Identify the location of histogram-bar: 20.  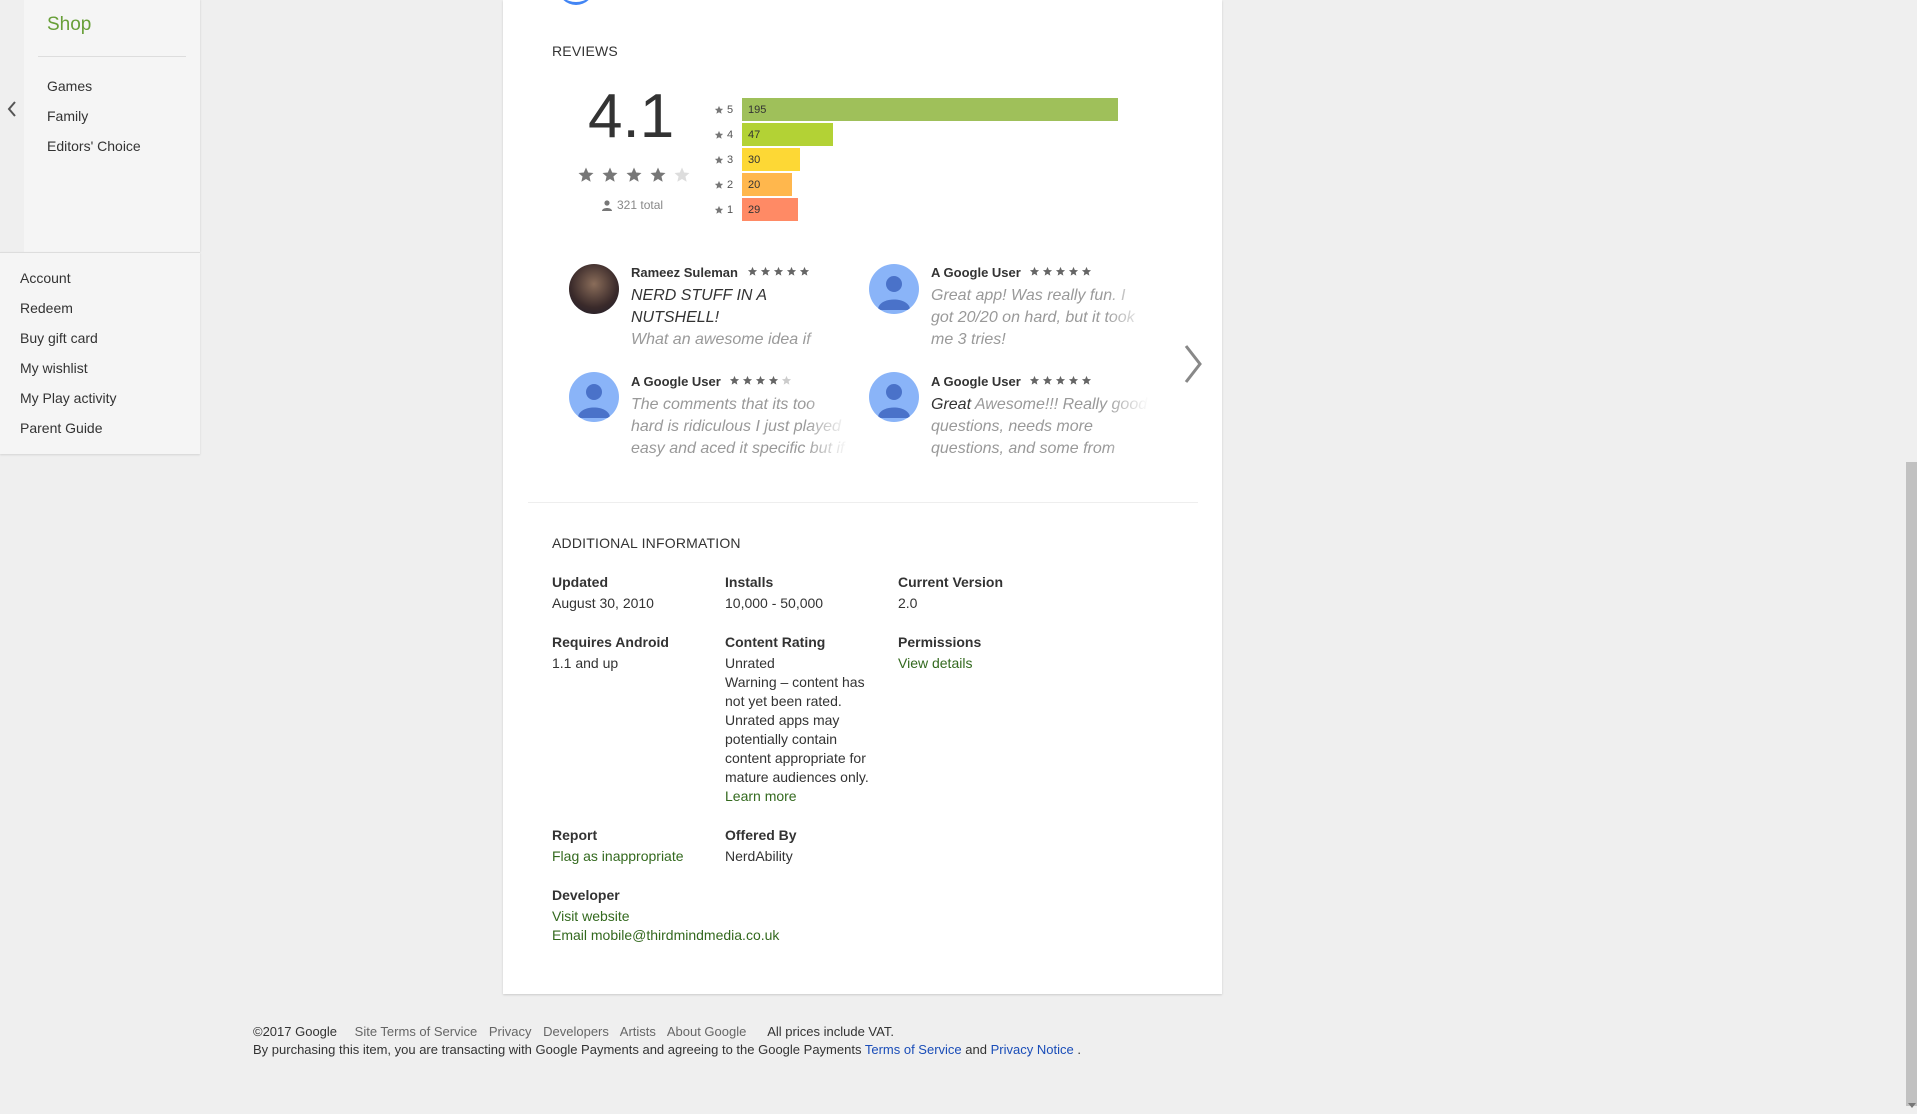
(767, 184).